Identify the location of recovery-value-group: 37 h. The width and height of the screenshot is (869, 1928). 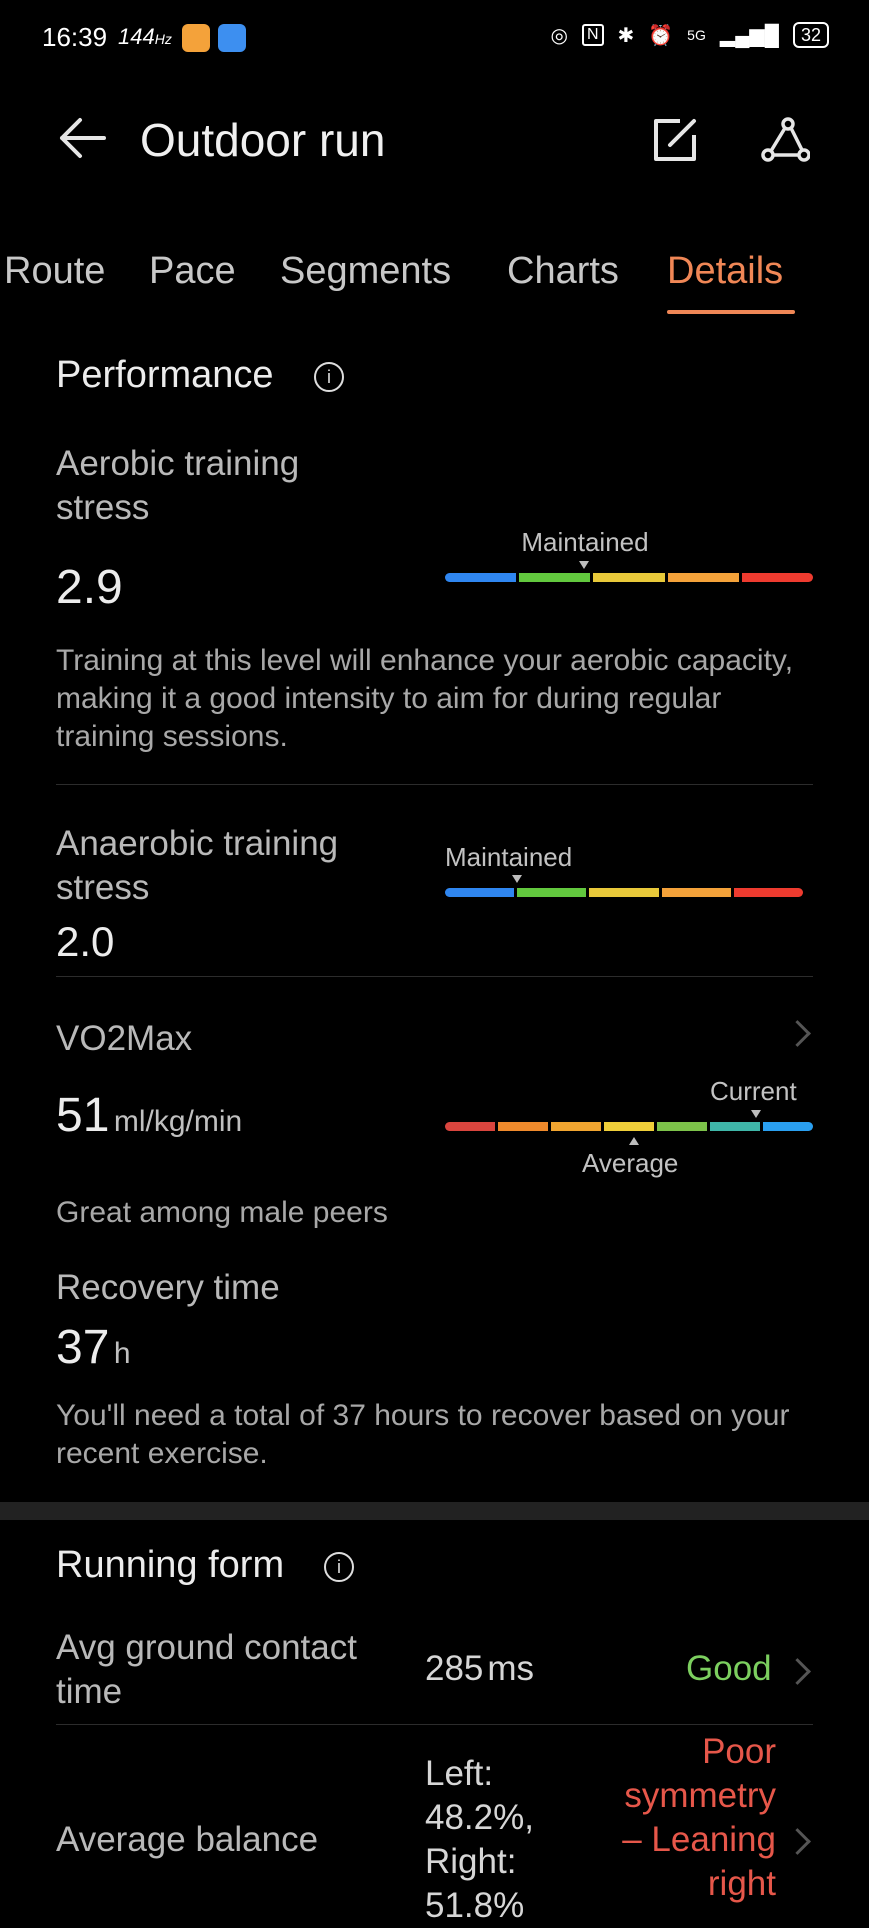
(93, 1347).